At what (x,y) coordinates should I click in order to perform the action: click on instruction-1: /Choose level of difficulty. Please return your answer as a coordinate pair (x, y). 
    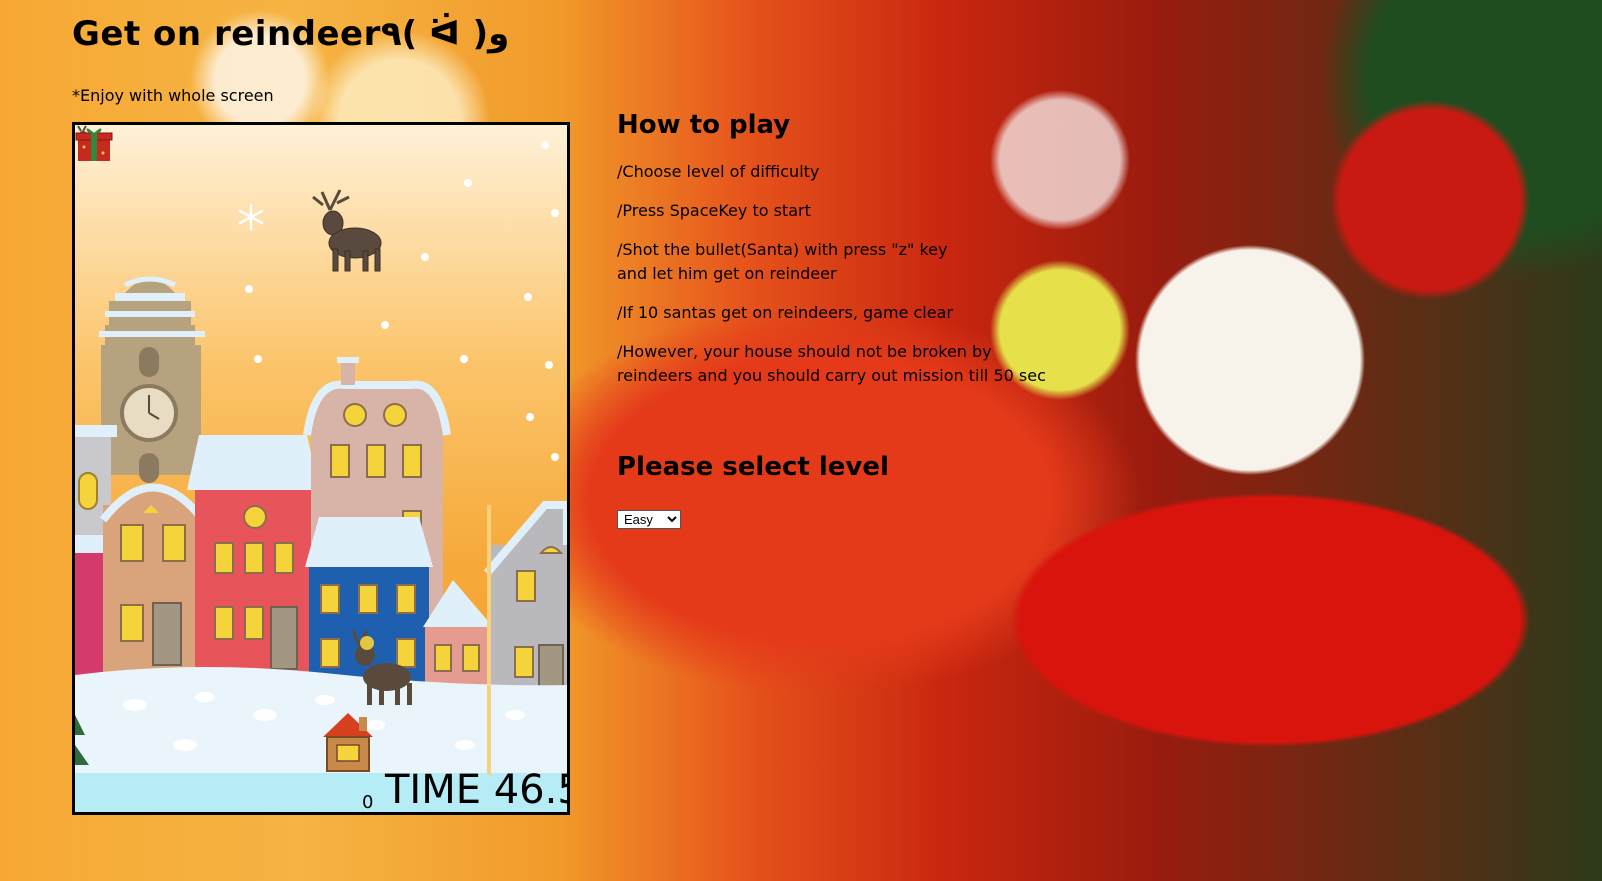
    Looking at the image, I should click on (718, 171).